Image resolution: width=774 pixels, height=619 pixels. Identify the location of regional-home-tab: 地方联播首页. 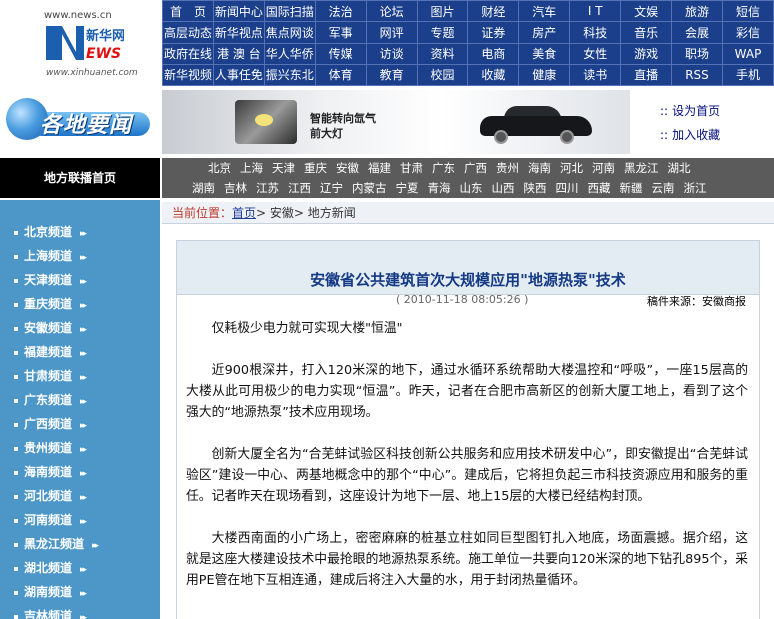
(80, 178).